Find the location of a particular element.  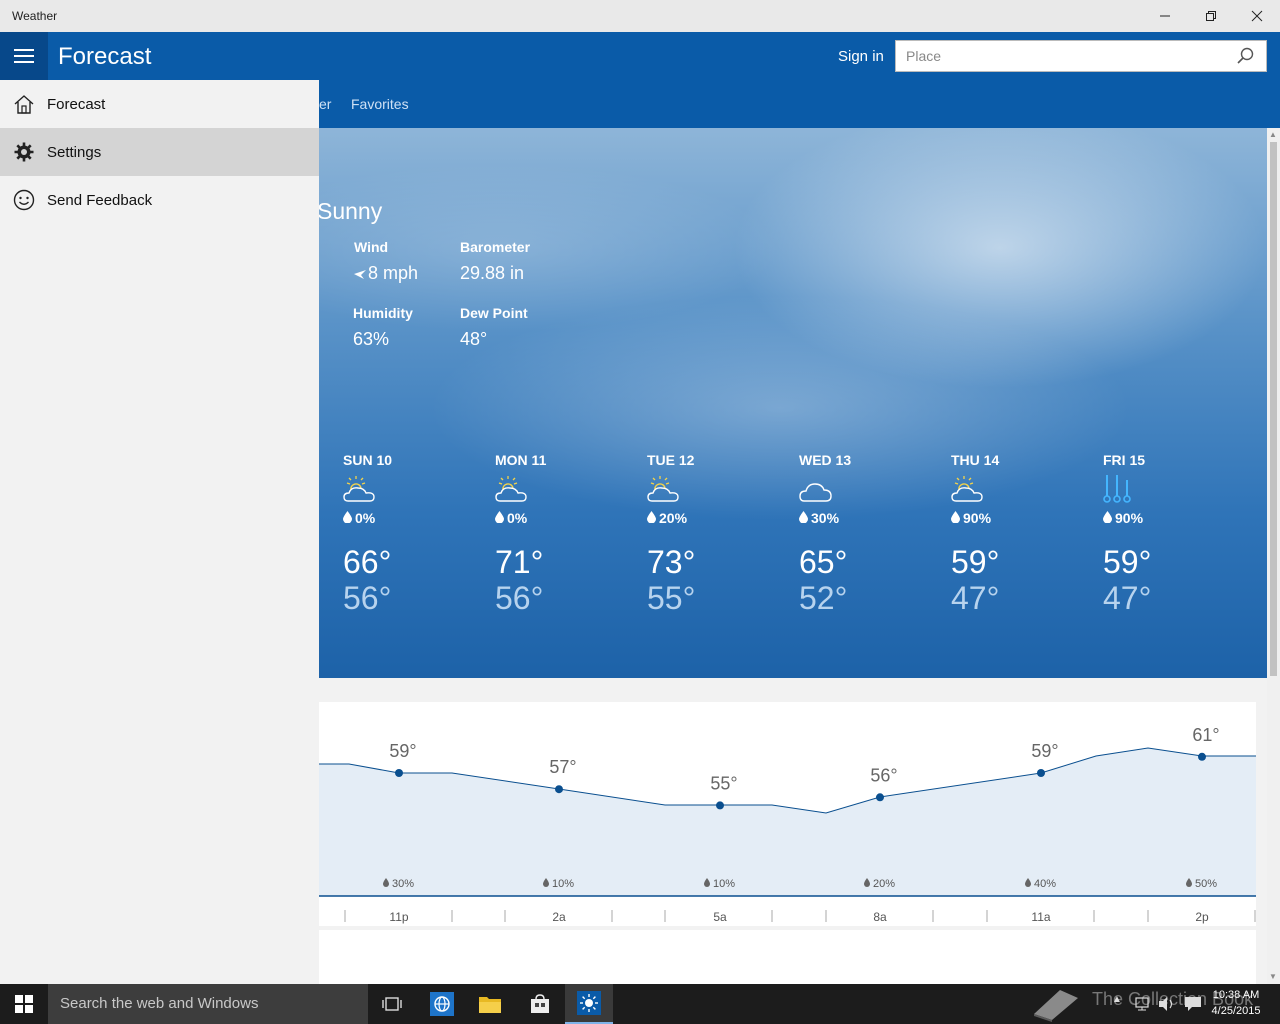

restore-button is located at coordinates (1211, 16).